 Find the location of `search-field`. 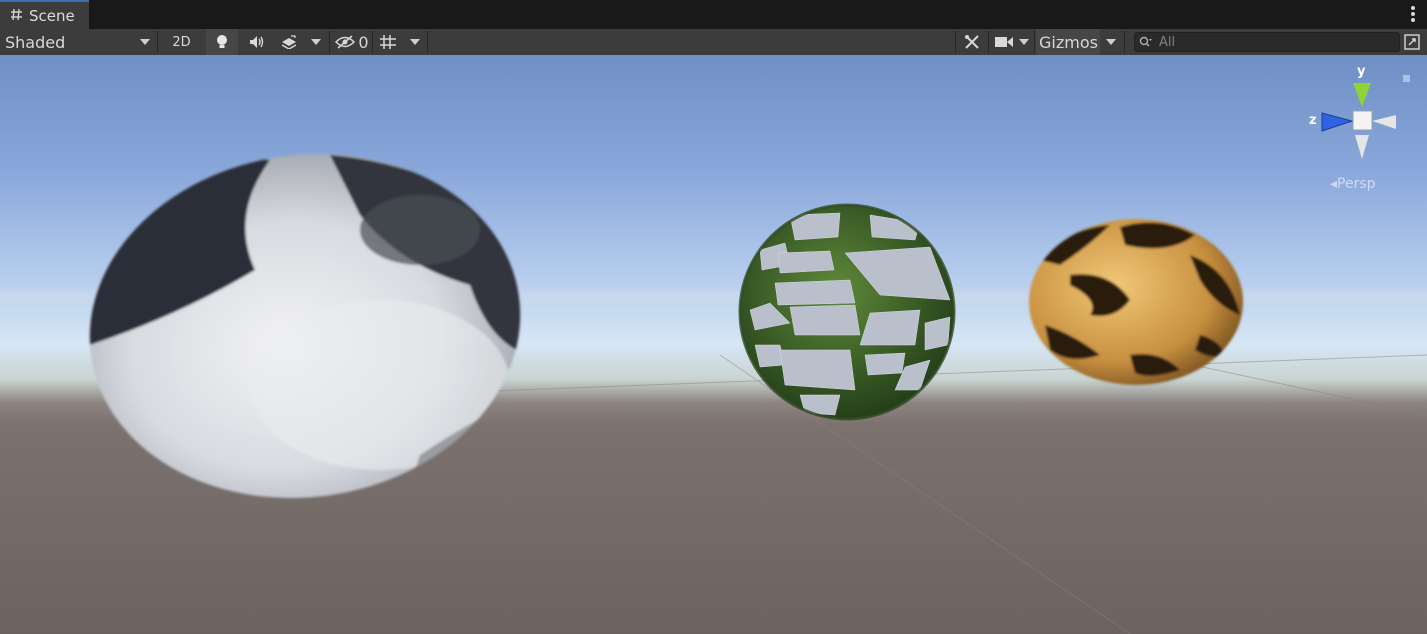

search-field is located at coordinates (1267, 42).